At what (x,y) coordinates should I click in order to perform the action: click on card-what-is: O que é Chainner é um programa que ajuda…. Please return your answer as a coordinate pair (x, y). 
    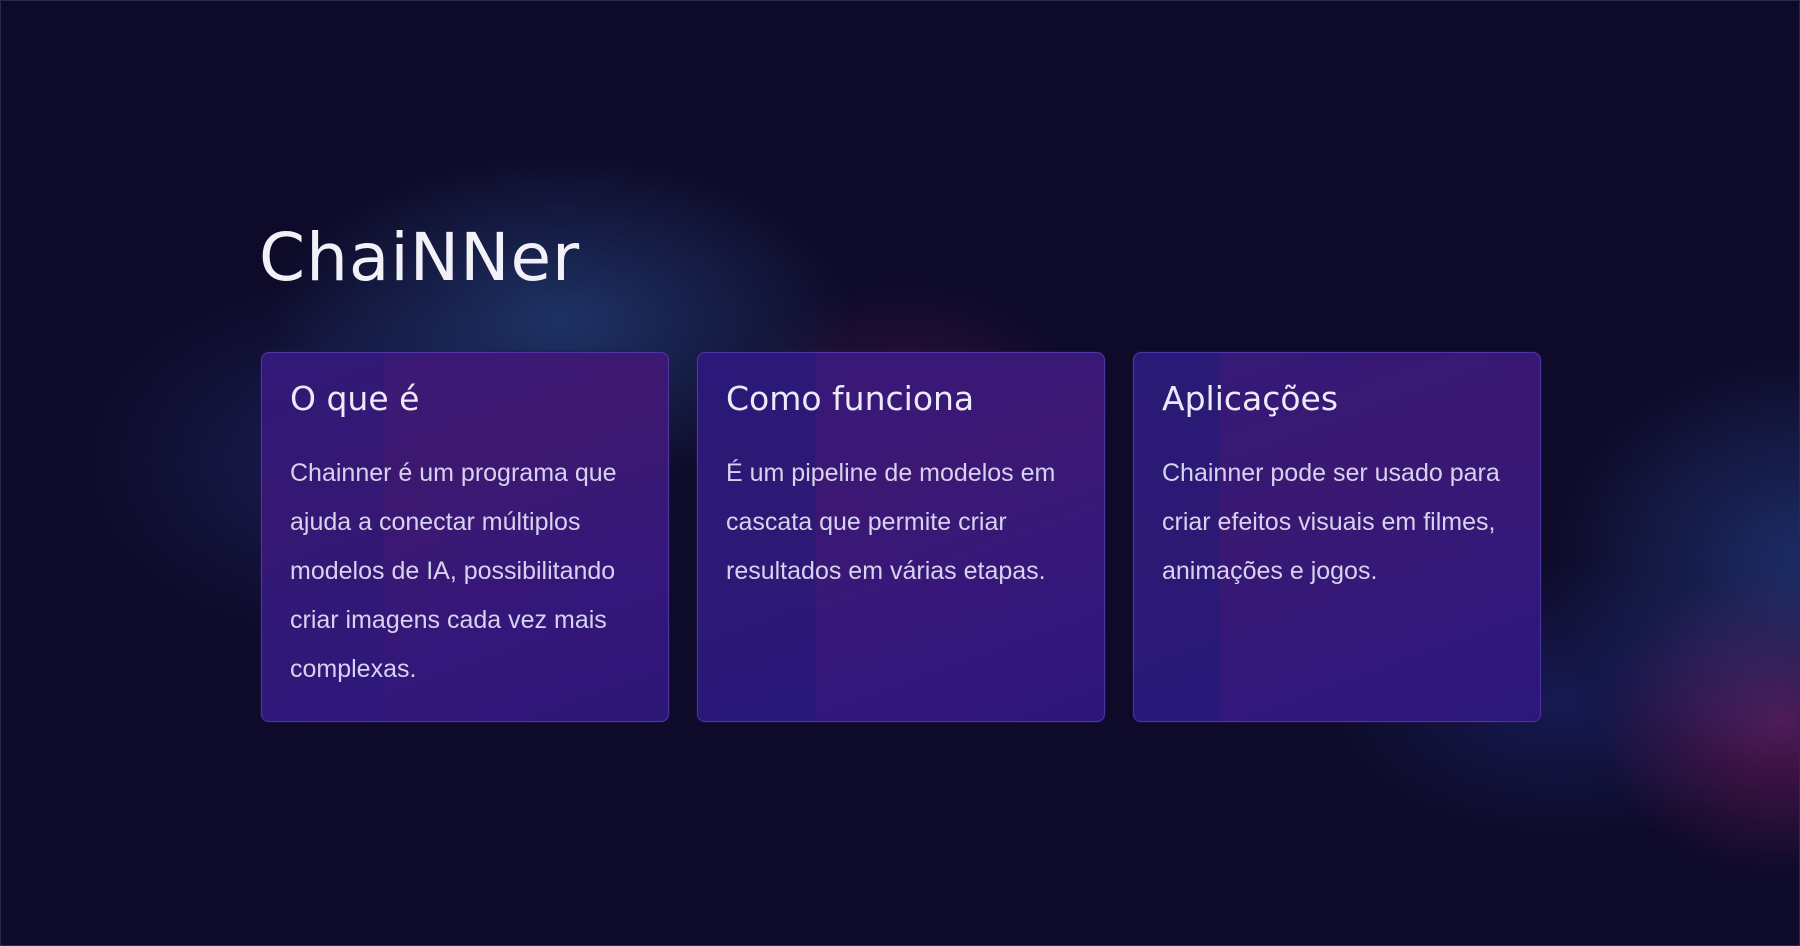
    Looking at the image, I should click on (465, 537).